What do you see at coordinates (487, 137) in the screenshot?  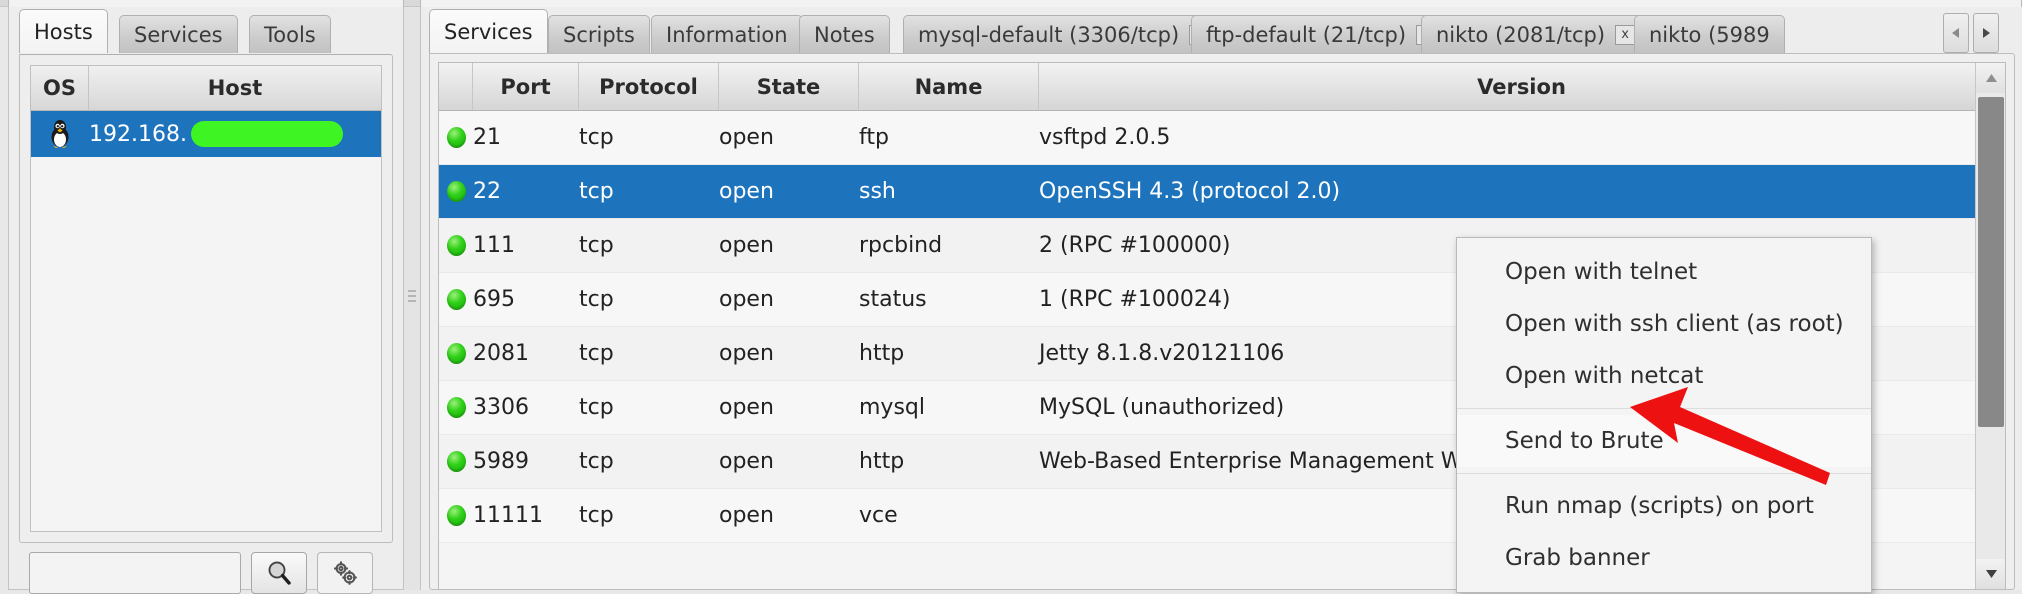 I see `cell-port: 21` at bounding box center [487, 137].